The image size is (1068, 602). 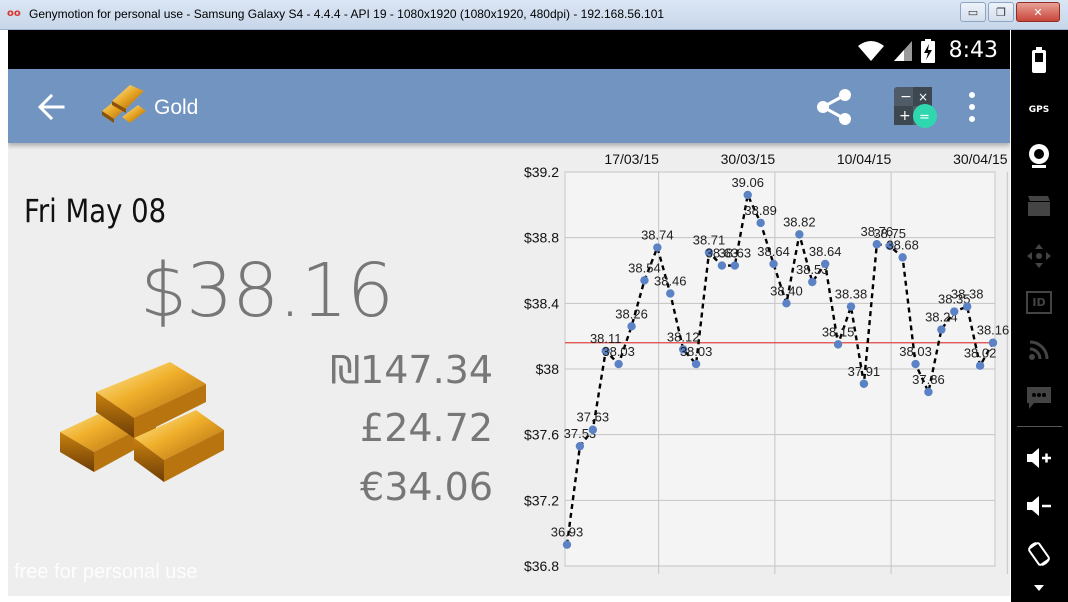 What do you see at coordinates (748, 159) in the screenshot?
I see `x-date-label: 30/03/15` at bounding box center [748, 159].